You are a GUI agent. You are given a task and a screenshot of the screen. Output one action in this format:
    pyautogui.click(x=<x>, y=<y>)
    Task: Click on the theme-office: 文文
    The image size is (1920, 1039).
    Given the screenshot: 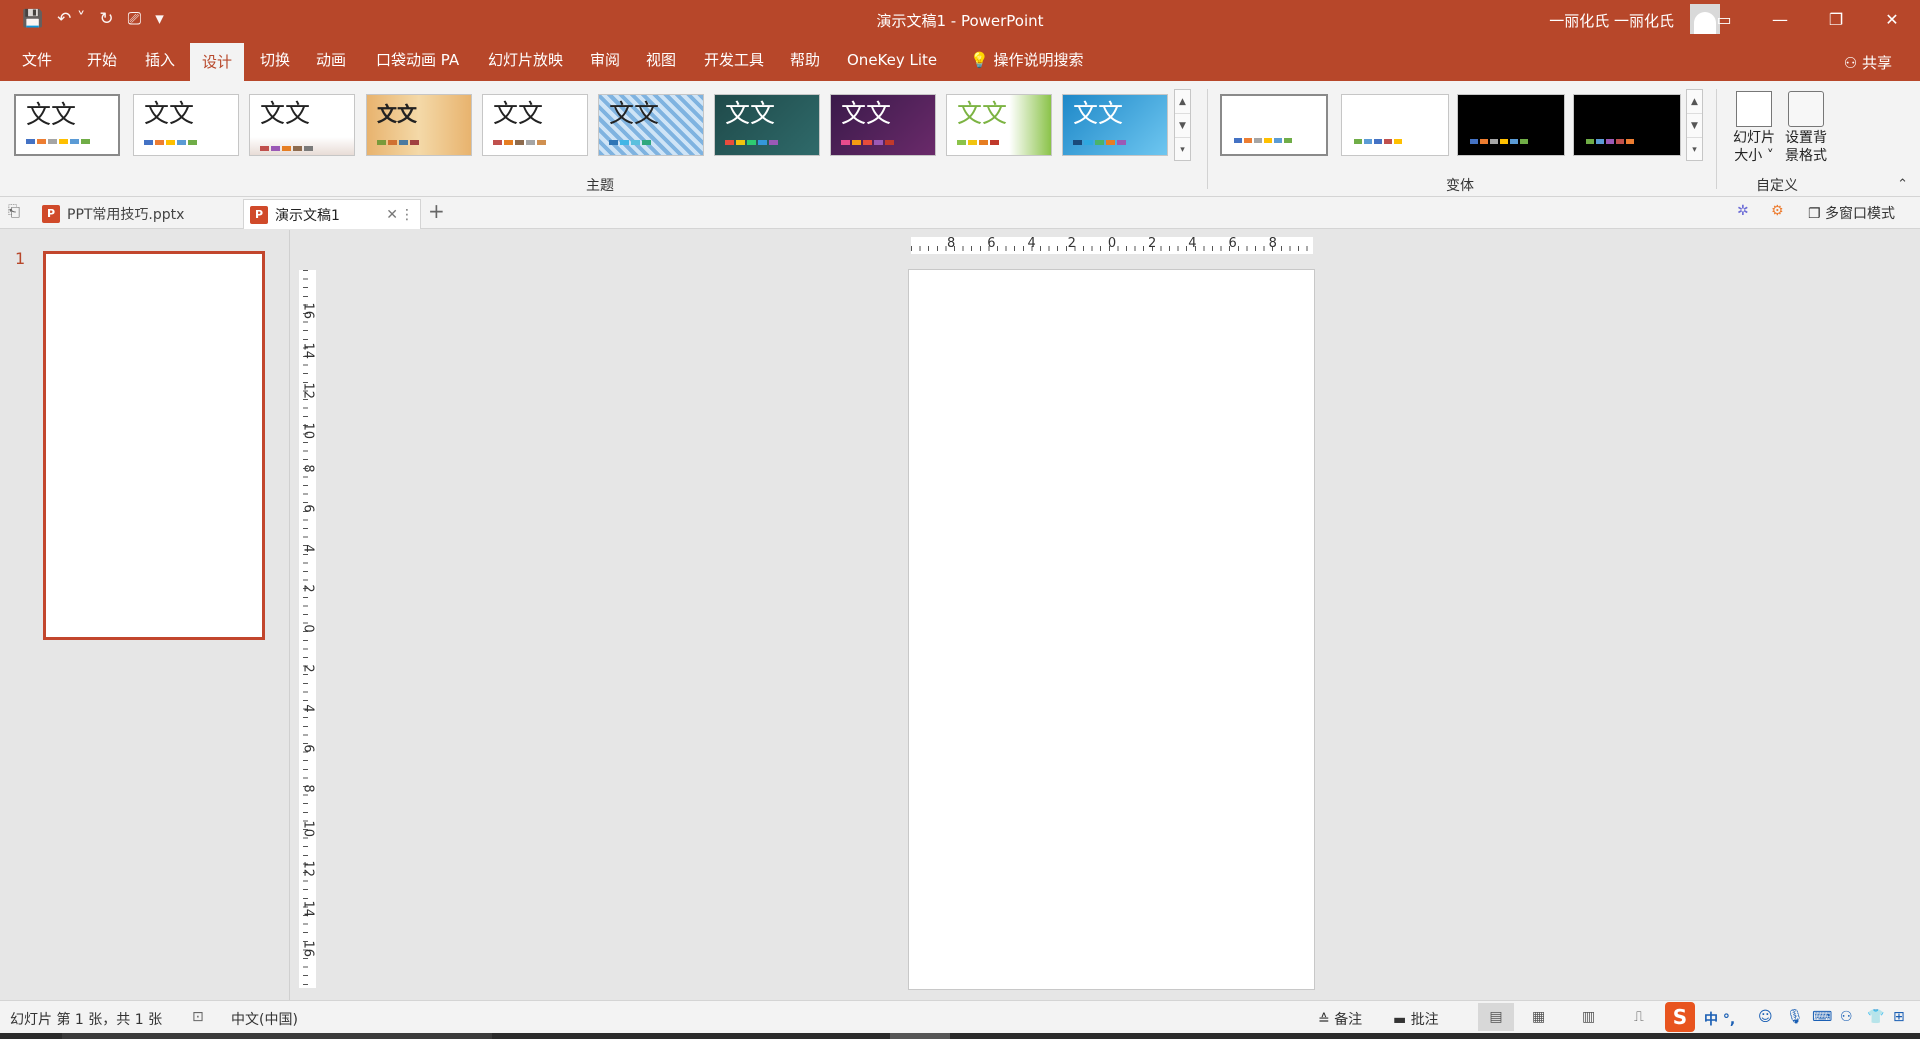 What is the action you would take?
    pyautogui.click(x=67, y=125)
    